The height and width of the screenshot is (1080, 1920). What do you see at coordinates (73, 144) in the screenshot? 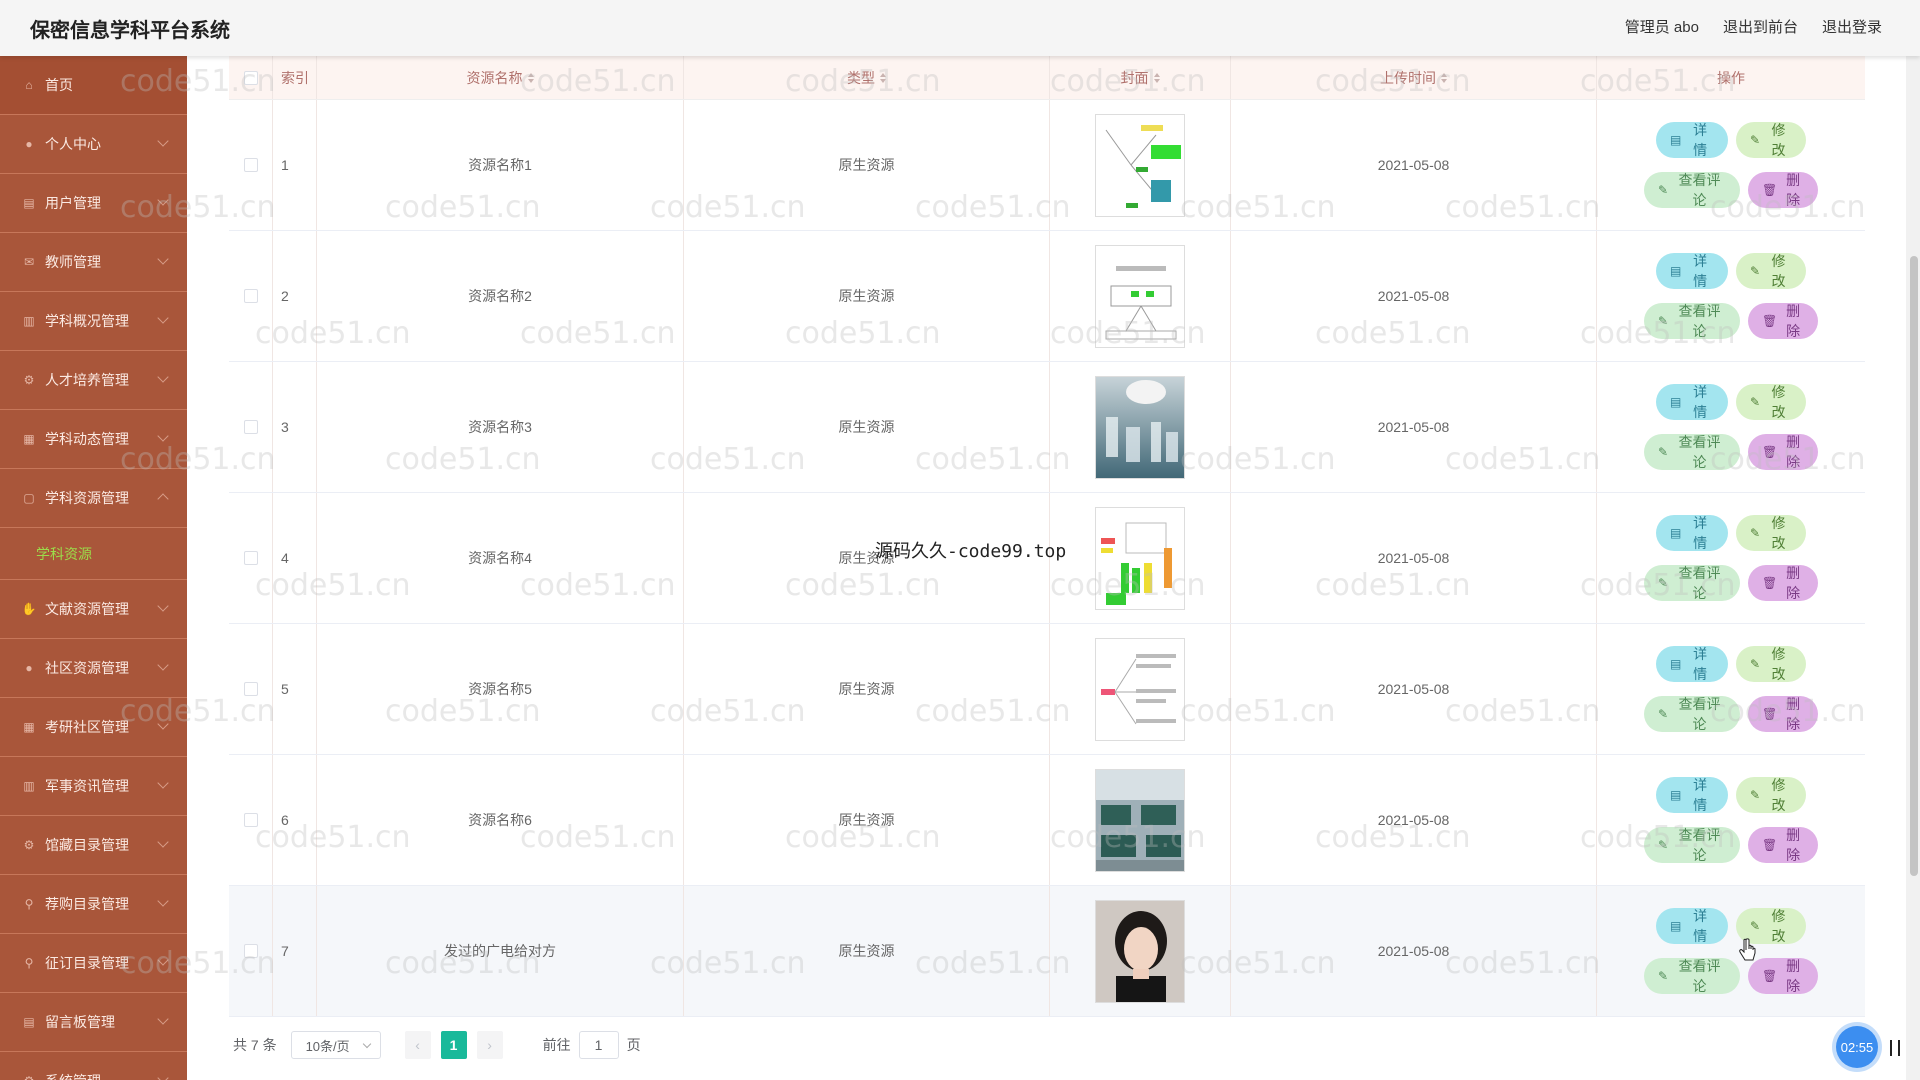
I see `sidebar-item-label: 个人中心` at bounding box center [73, 144].